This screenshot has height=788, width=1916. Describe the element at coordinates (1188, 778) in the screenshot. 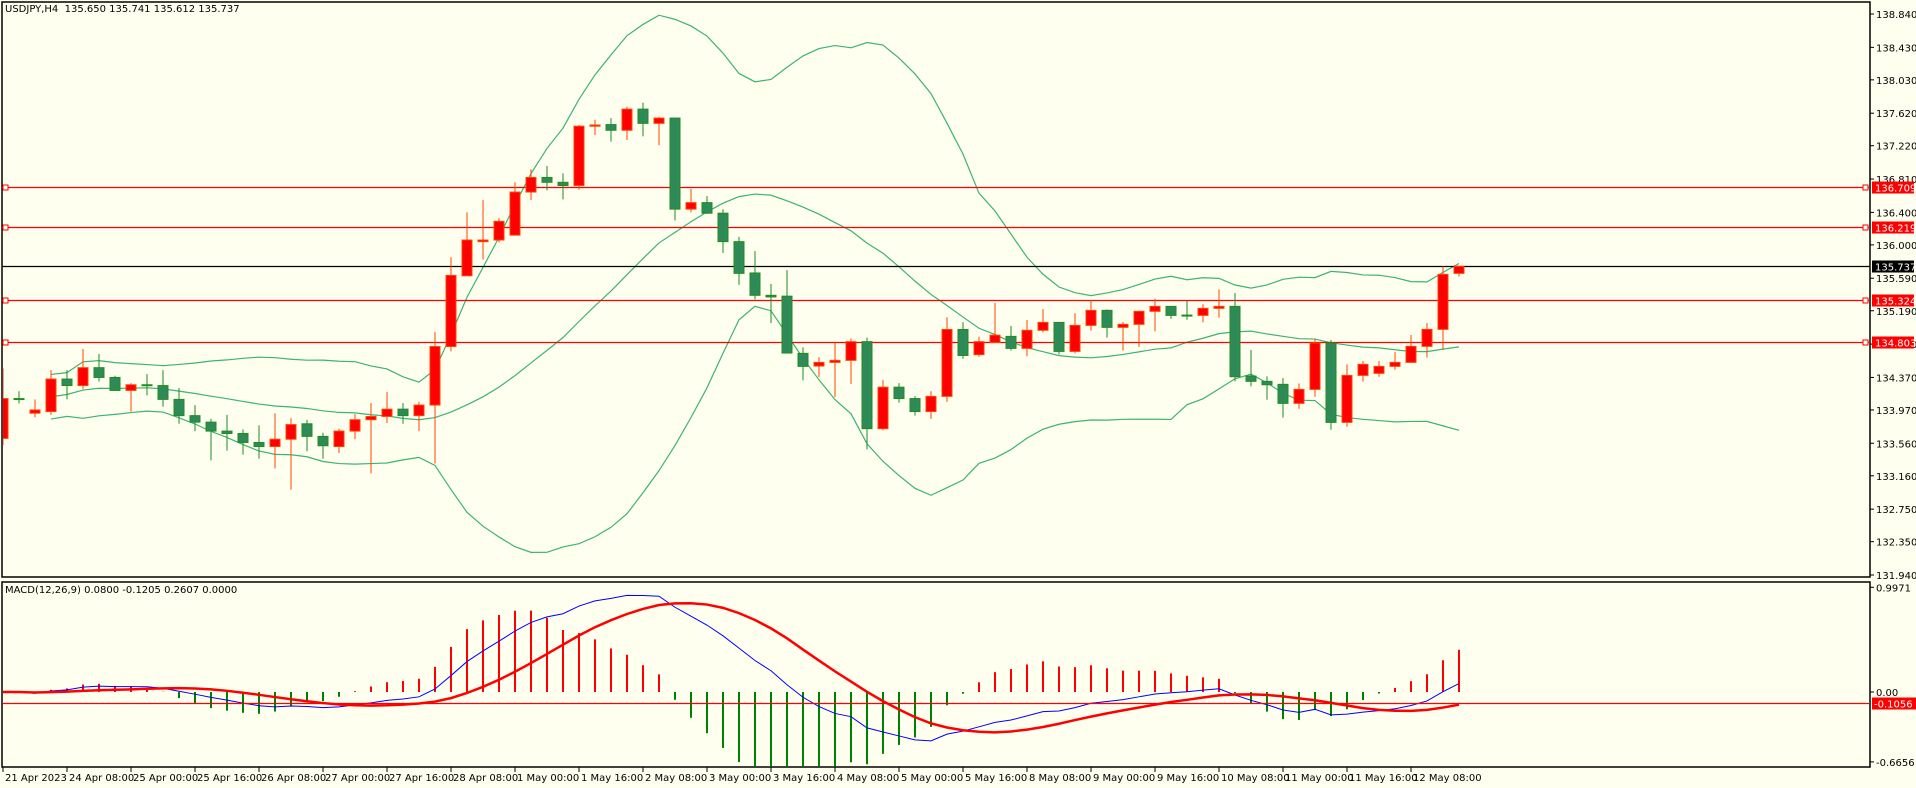

I see `time-tick-label: 9 May 16:00` at that location.